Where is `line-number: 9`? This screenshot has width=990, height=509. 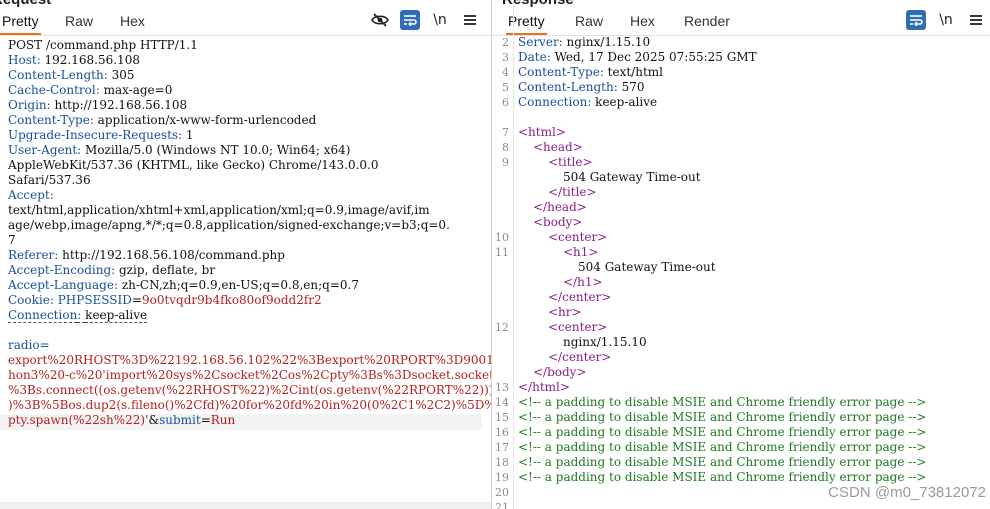
line-number: 9 is located at coordinates (505, 162).